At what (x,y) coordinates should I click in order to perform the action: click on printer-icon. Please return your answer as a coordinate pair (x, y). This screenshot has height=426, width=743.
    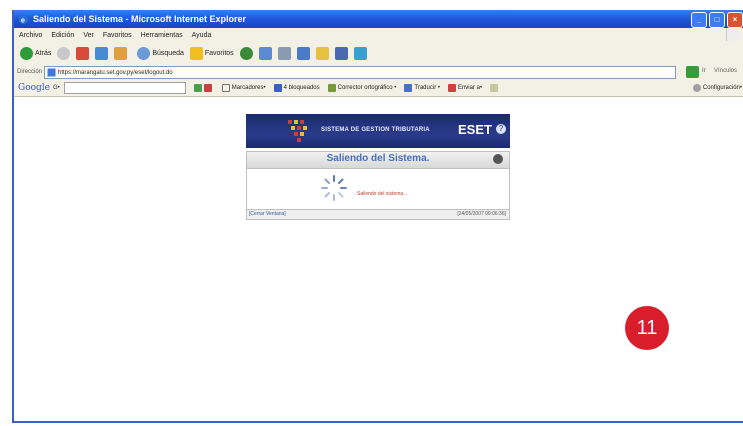
    Looking at the image, I should click on (284, 53).